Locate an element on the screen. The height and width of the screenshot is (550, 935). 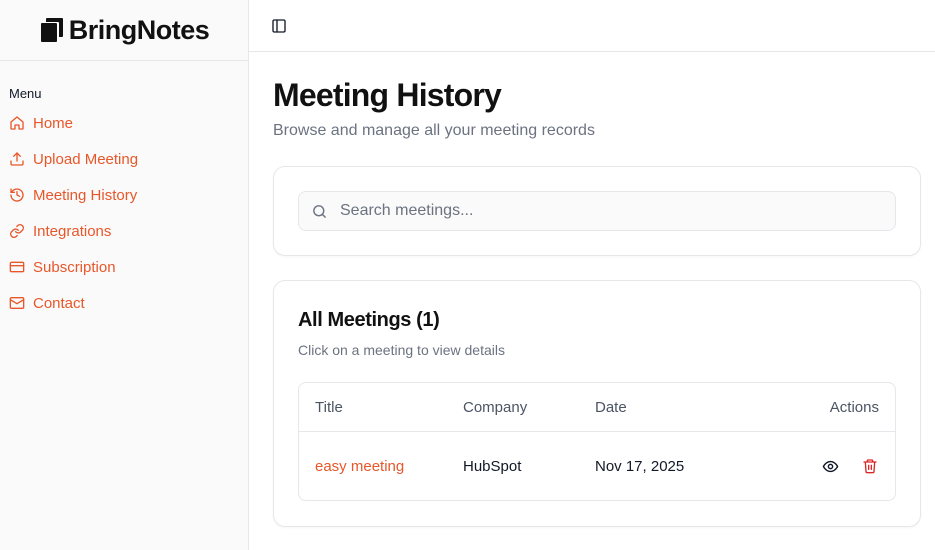
search-input is located at coordinates (617, 211).